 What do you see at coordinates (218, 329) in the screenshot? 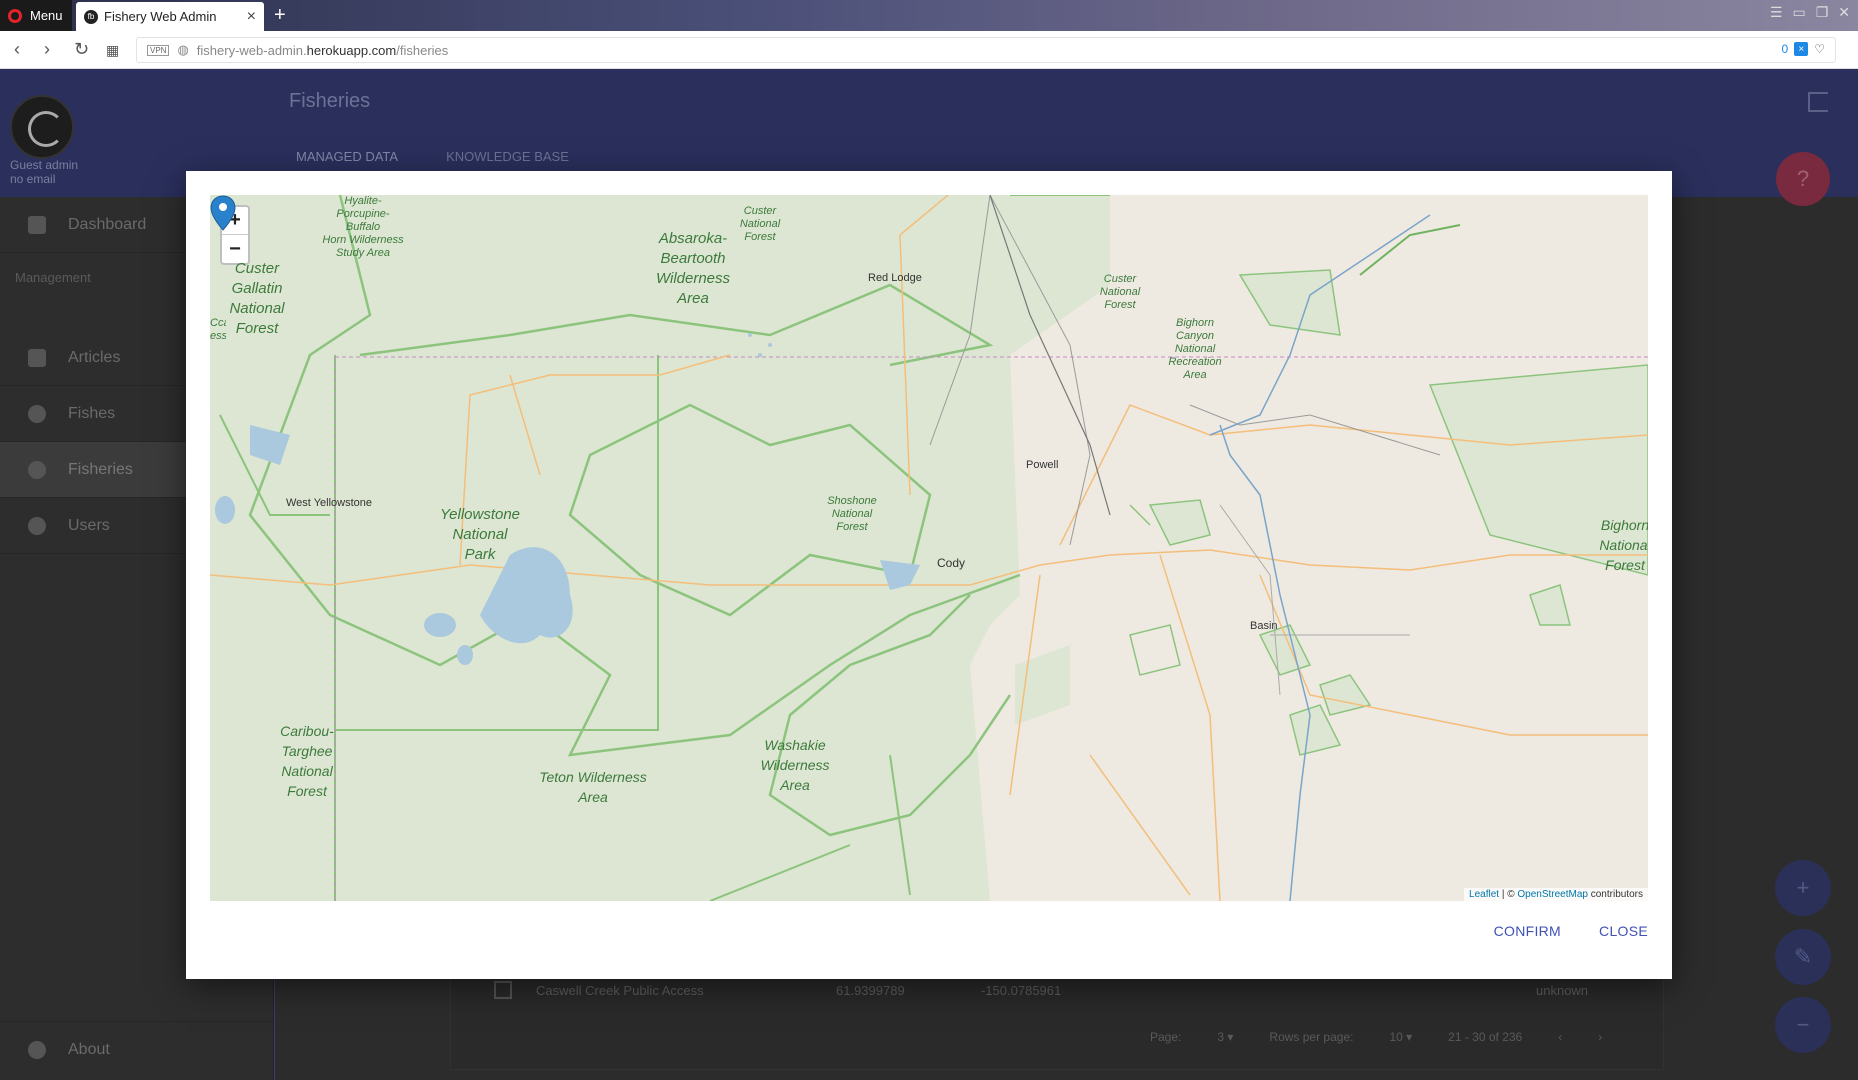
I see `park-label: Ccal ess` at bounding box center [218, 329].